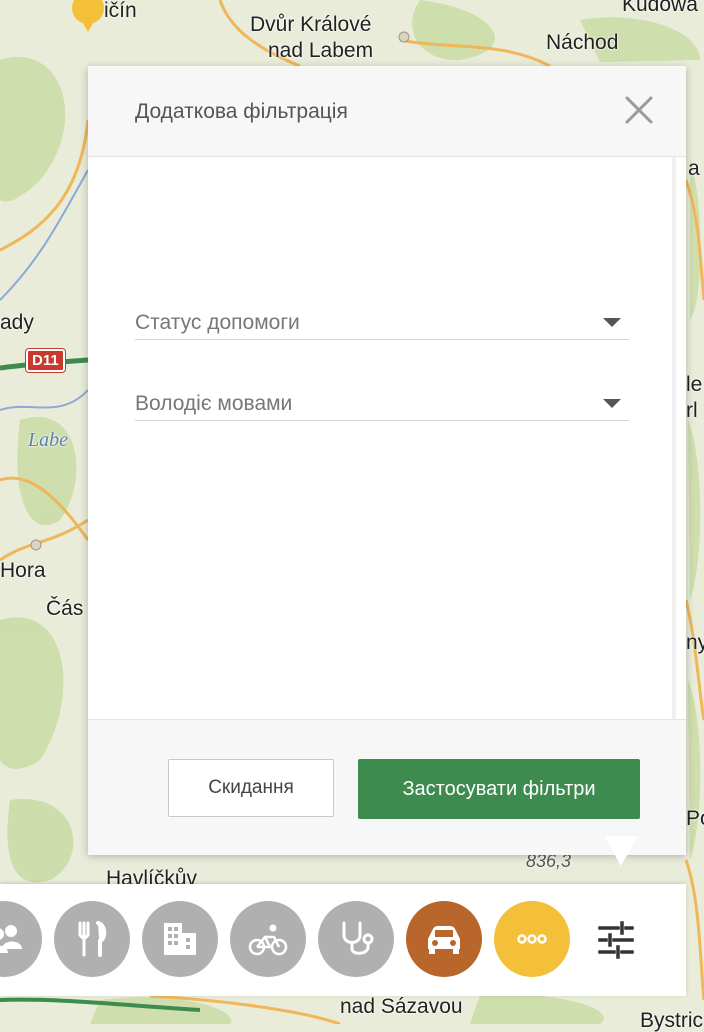  Describe the element at coordinates (65, 608) in the screenshot. I see `map-label-cas: Čás` at that location.